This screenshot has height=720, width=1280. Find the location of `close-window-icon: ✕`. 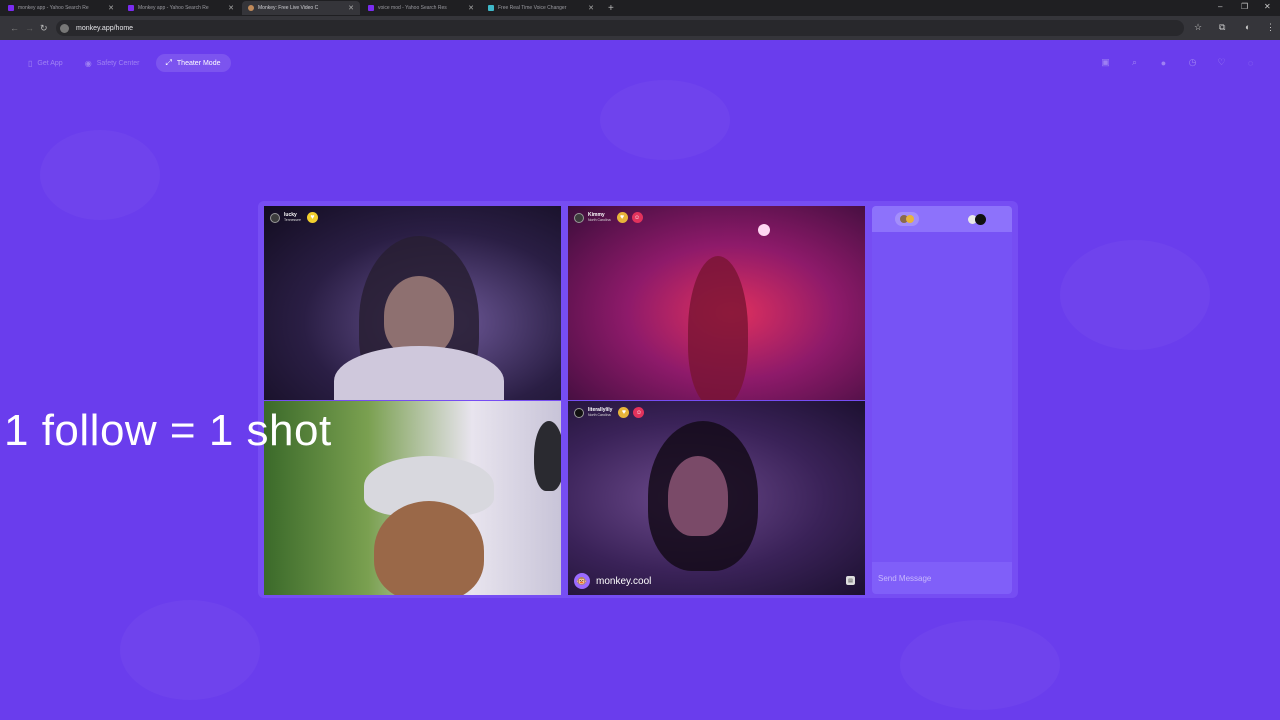

close-window-icon: ✕ is located at coordinates (1267, 6).